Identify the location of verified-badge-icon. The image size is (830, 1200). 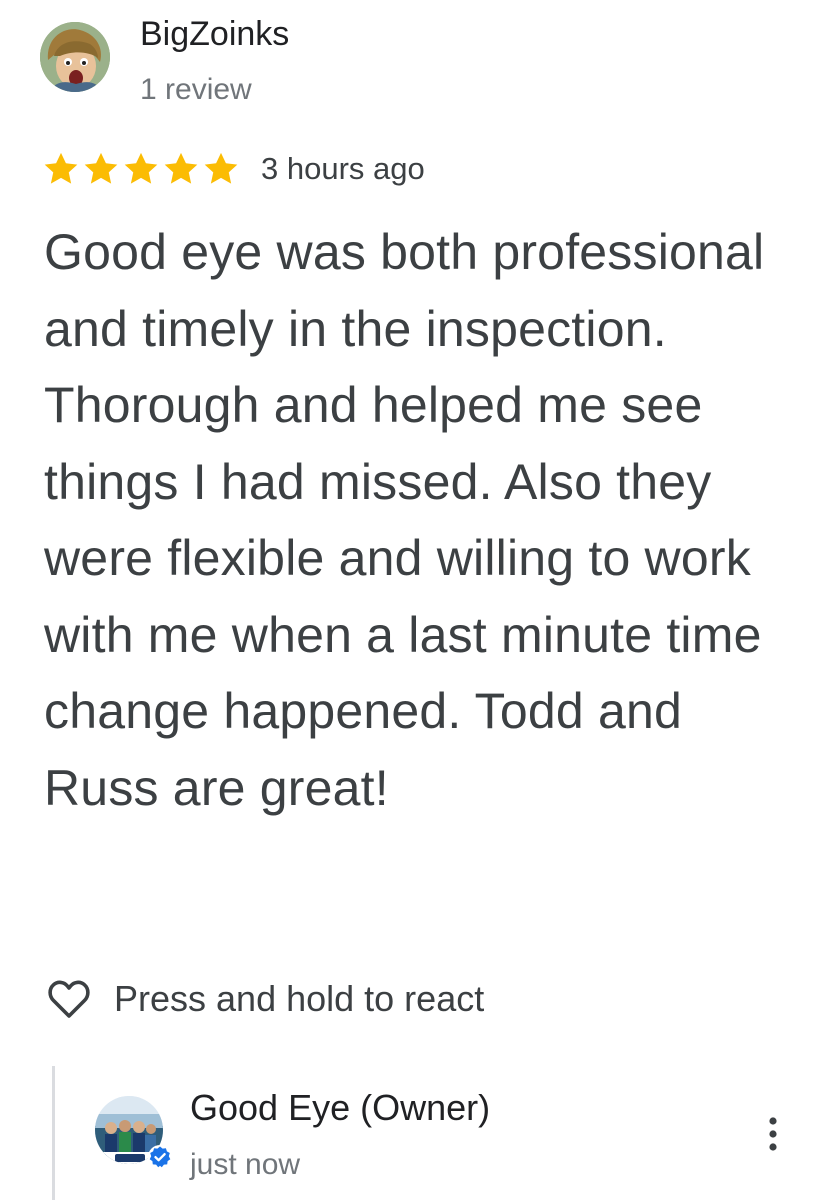
(160, 1157).